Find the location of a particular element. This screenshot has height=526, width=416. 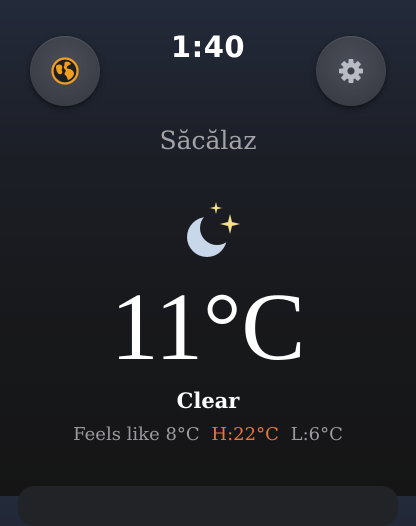

low-temperature: L:6°C is located at coordinates (316, 434).